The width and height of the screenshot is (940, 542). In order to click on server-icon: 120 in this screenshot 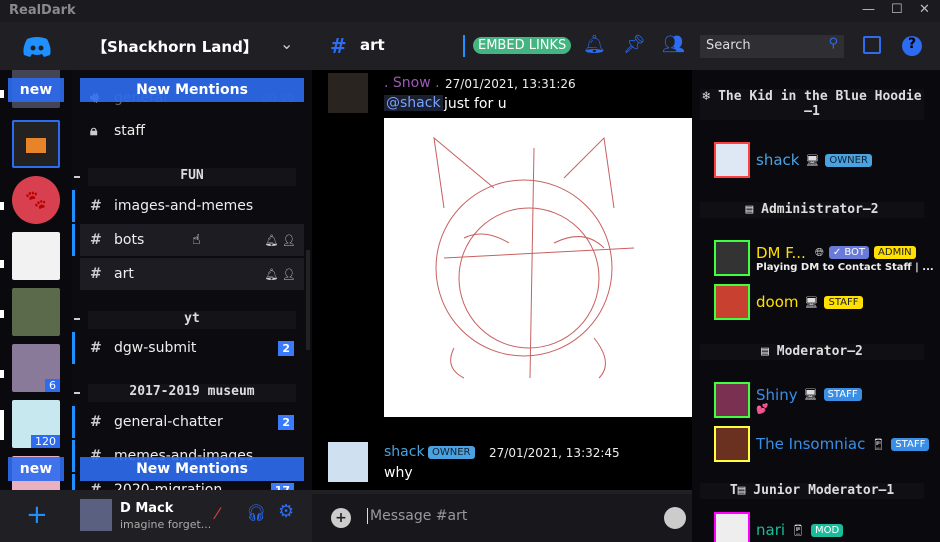, I will do `click(36, 424)`.